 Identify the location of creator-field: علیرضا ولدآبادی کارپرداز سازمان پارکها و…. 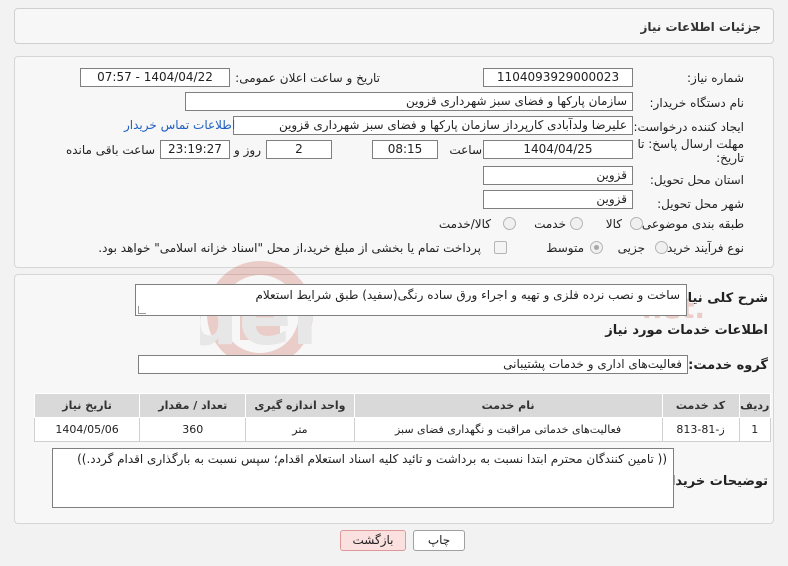
(433, 125).